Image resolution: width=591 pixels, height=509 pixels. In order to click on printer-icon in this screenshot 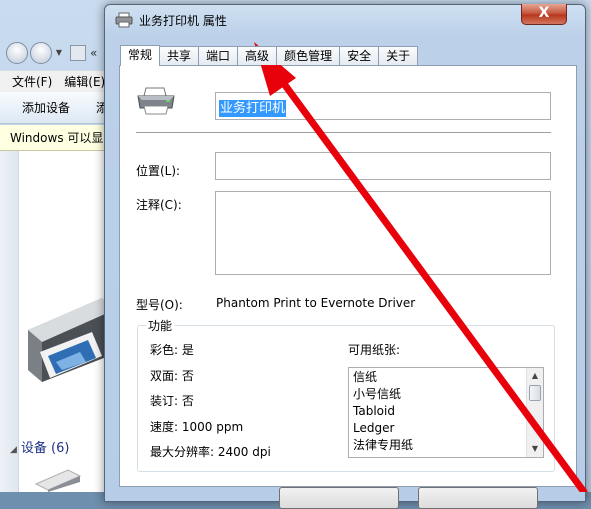, I will do `click(124, 20)`.